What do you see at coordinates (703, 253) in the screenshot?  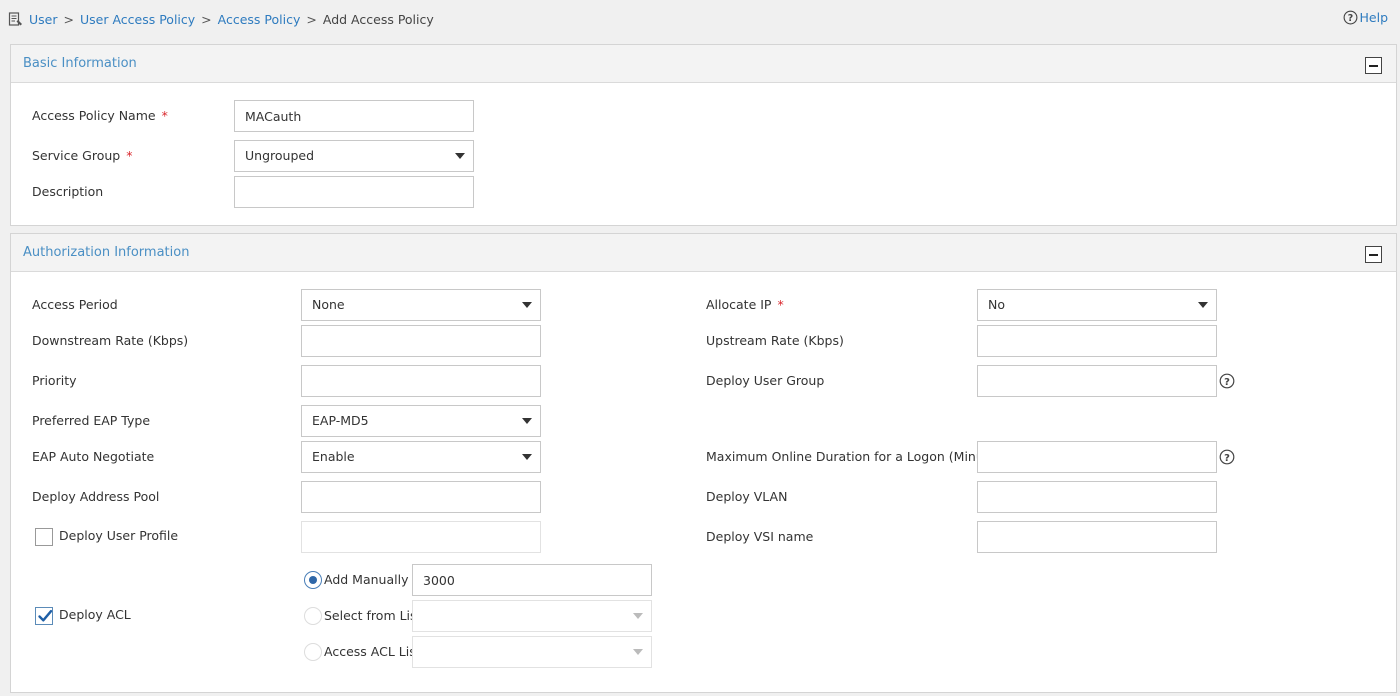 I see `authorization-information-header: Authorization Information` at bounding box center [703, 253].